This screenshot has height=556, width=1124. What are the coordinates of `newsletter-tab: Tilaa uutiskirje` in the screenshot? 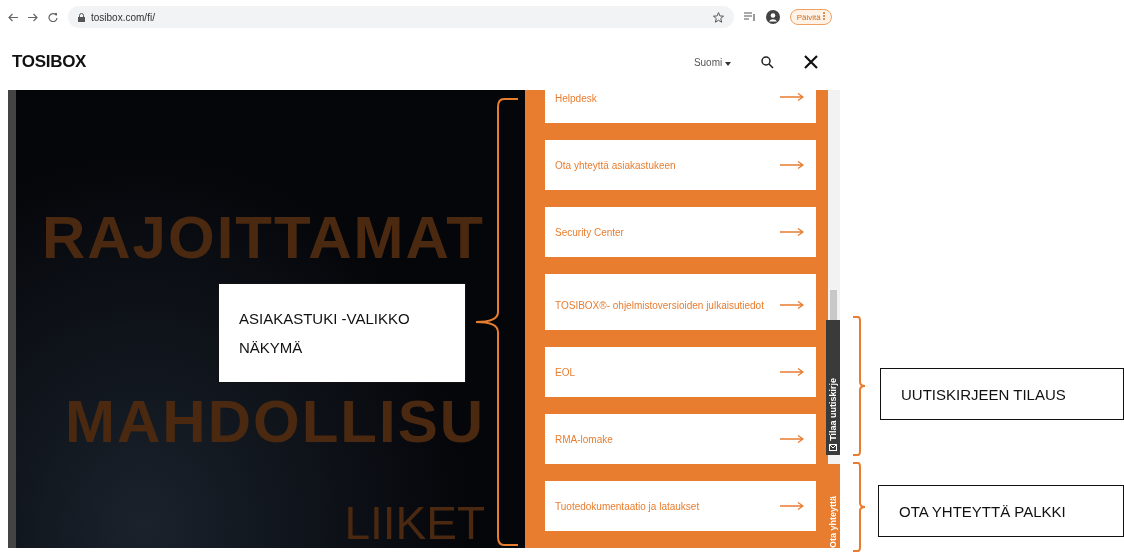 It's located at (833, 387).